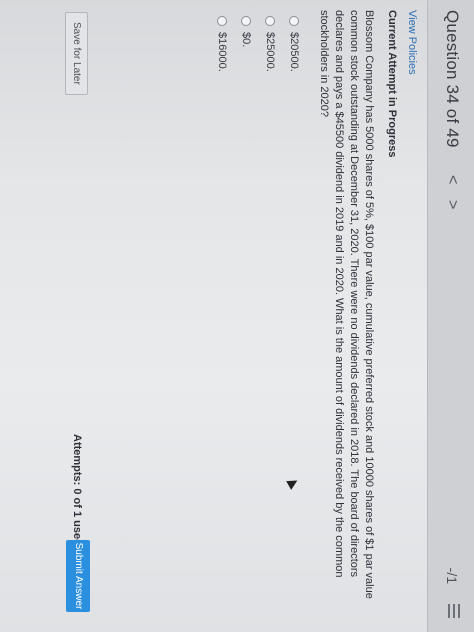 This screenshot has width=474, height=632. What do you see at coordinates (270, 52) in the screenshot?
I see `answer-label: $25000.` at bounding box center [270, 52].